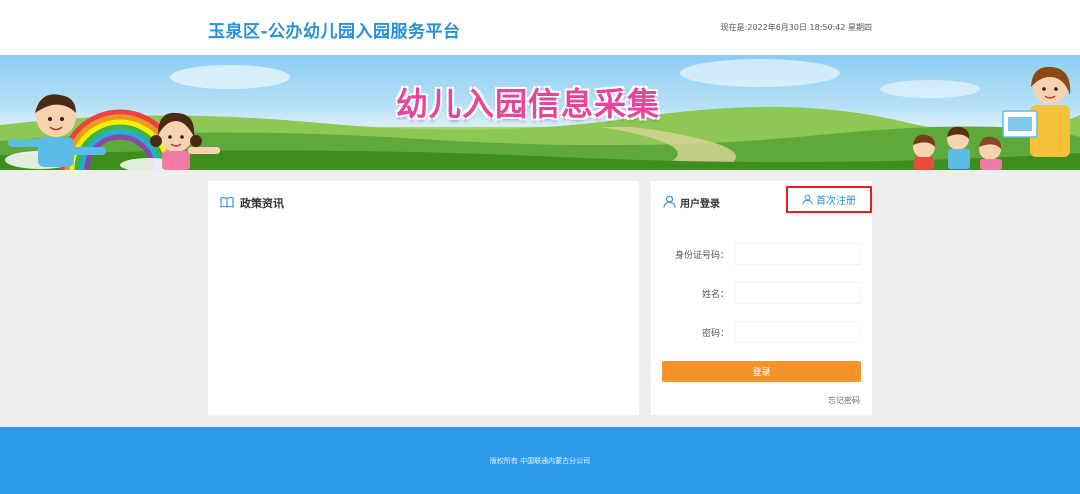  What do you see at coordinates (761, 371) in the screenshot?
I see `login-button: 登录` at bounding box center [761, 371].